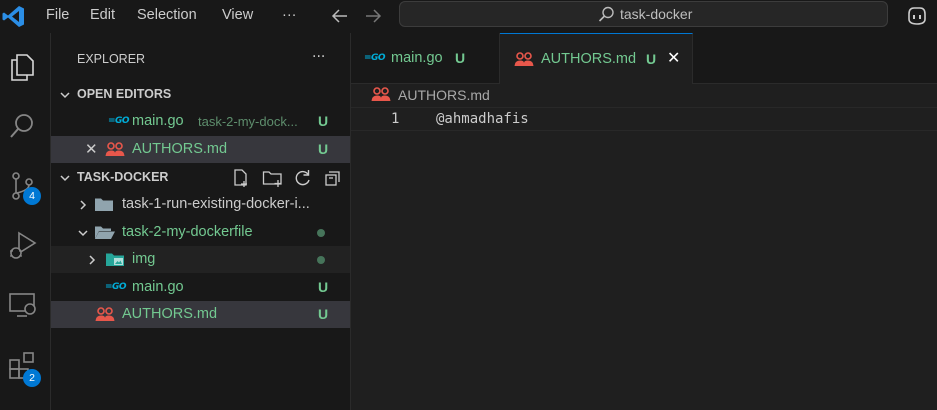  Describe the element at coordinates (25, 221) in the screenshot. I see `activity-bar: 4 2` at that location.